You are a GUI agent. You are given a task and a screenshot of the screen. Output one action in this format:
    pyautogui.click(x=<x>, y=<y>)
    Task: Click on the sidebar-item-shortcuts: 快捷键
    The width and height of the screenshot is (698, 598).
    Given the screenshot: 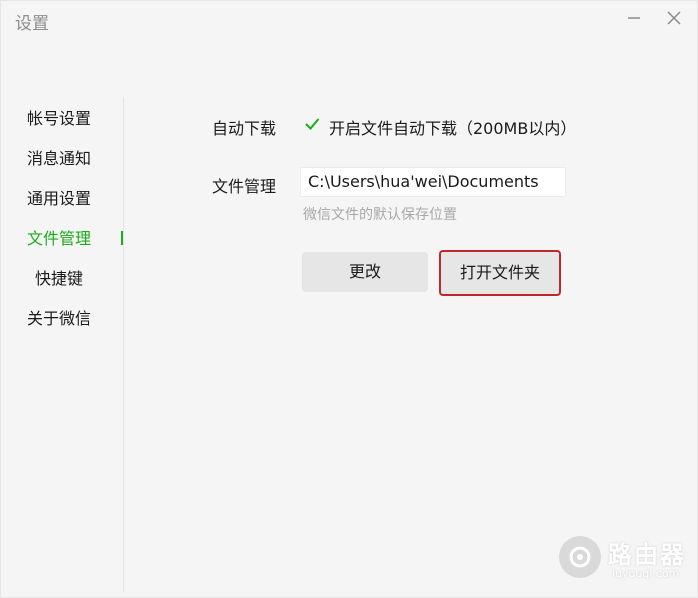 What is the action you would take?
    pyautogui.click(x=59, y=276)
    